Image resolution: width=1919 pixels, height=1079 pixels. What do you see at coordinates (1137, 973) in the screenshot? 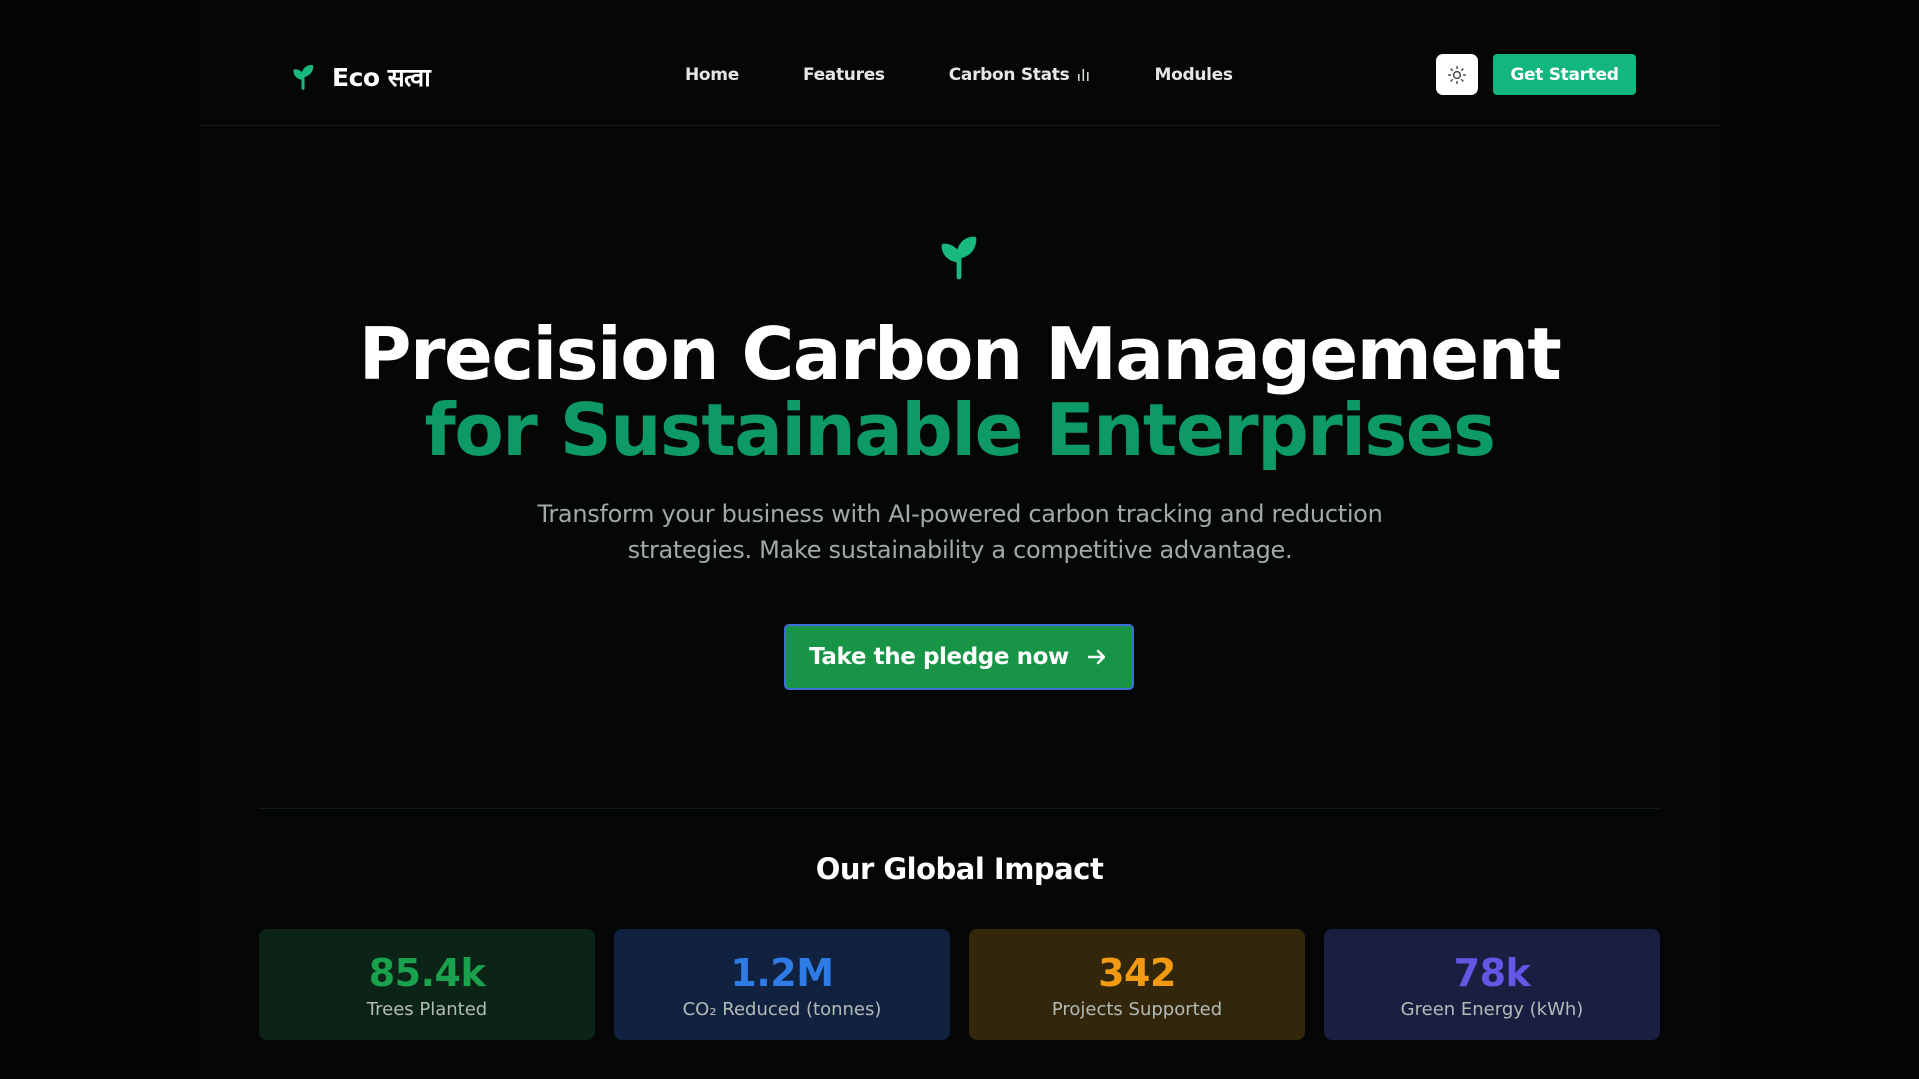
I see `stat-value: 342` at bounding box center [1137, 973].